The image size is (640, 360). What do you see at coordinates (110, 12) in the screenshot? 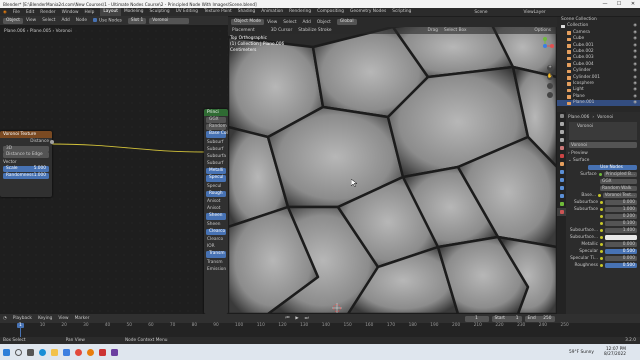
I see `workspace-tab-layout: Layout` at bounding box center [110, 12].